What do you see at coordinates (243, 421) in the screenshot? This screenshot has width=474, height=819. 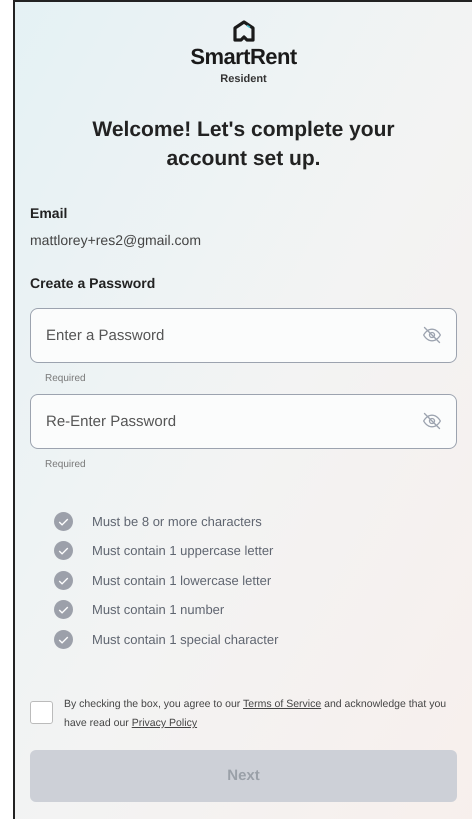 I see `password-field: Re-Enter Password` at bounding box center [243, 421].